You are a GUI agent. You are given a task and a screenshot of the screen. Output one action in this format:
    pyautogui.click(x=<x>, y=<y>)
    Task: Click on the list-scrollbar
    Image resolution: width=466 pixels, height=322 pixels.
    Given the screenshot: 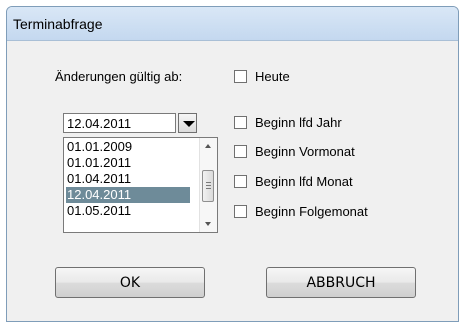 What is the action you would take?
    pyautogui.click(x=208, y=185)
    